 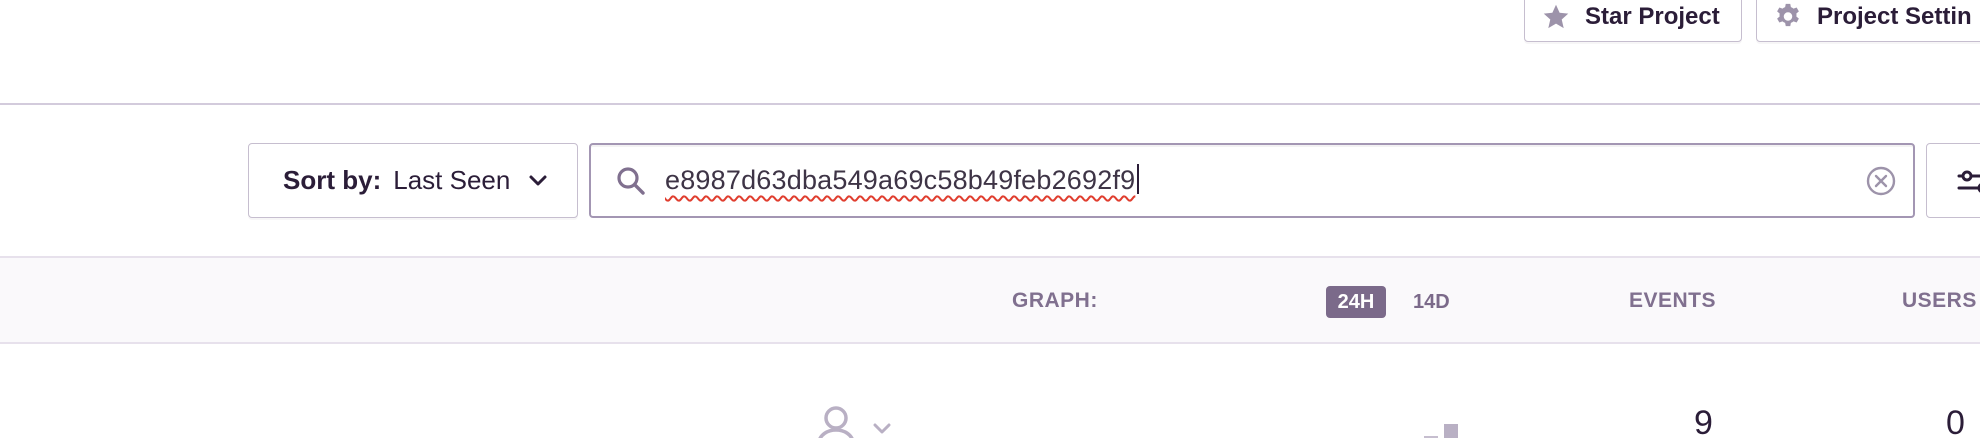 I want to click on project-settings-button: Project Settin, so click(x=1868, y=21).